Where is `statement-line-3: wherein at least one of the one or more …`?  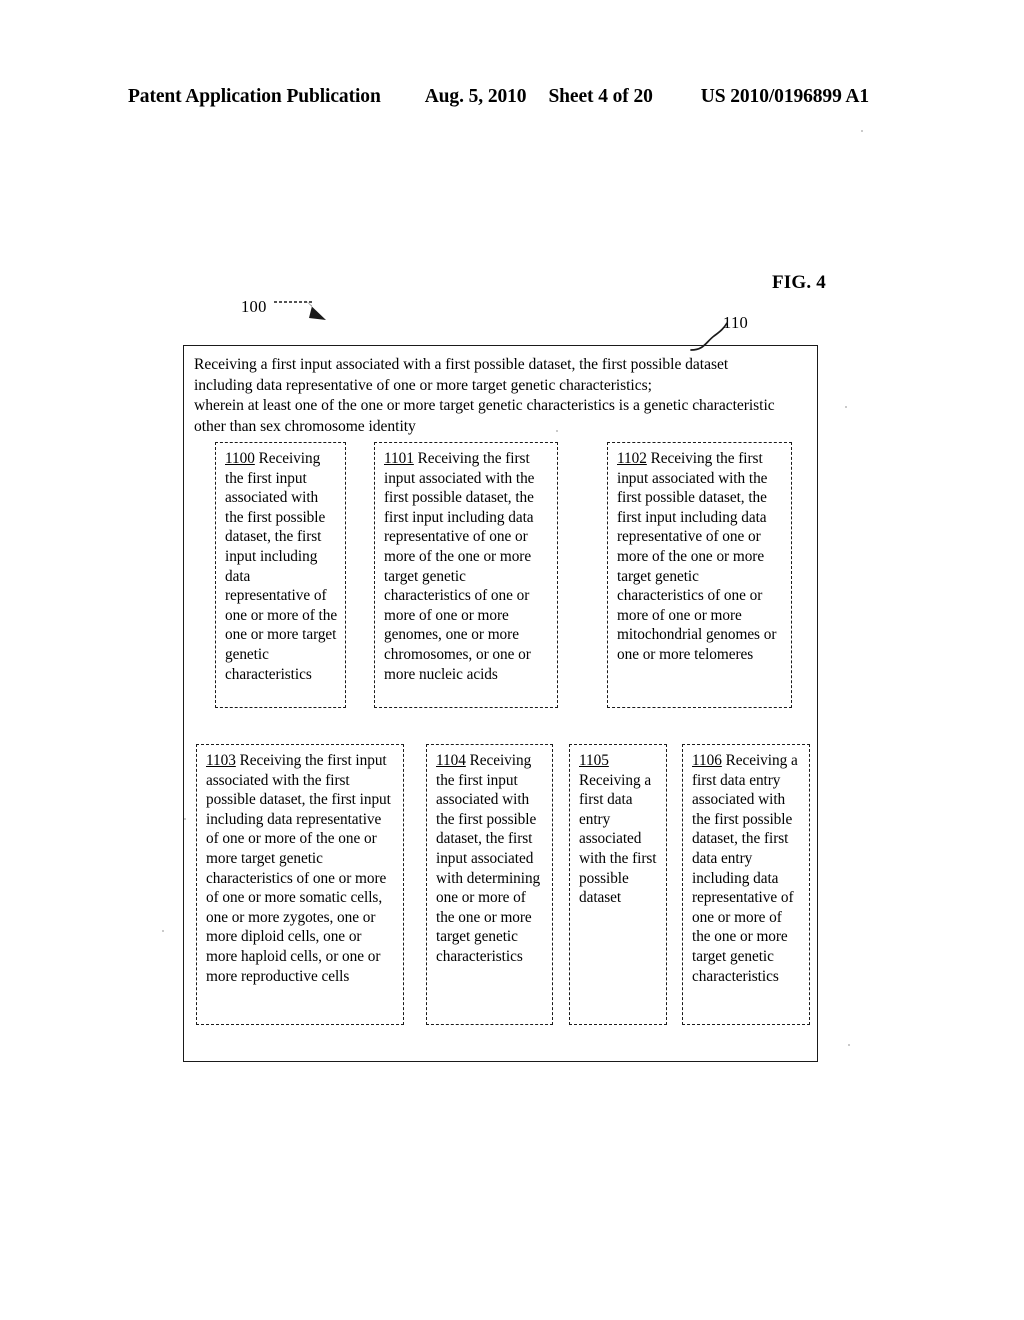
statement-line-3: wherein at least one of the one or more … is located at coordinates (484, 406).